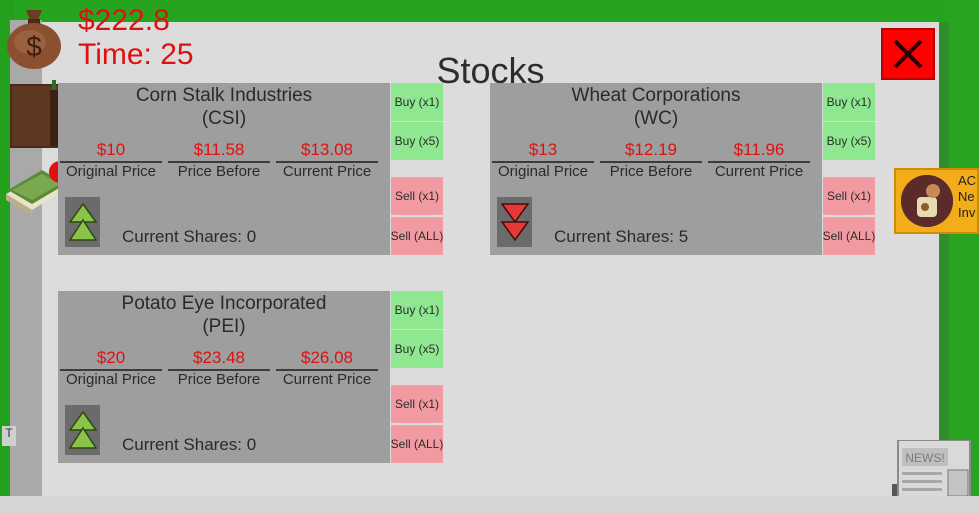 This screenshot has width=979, height=514. What do you see at coordinates (124, 20) in the screenshot?
I see `money-display: $222.8` at bounding box center [124, 20].